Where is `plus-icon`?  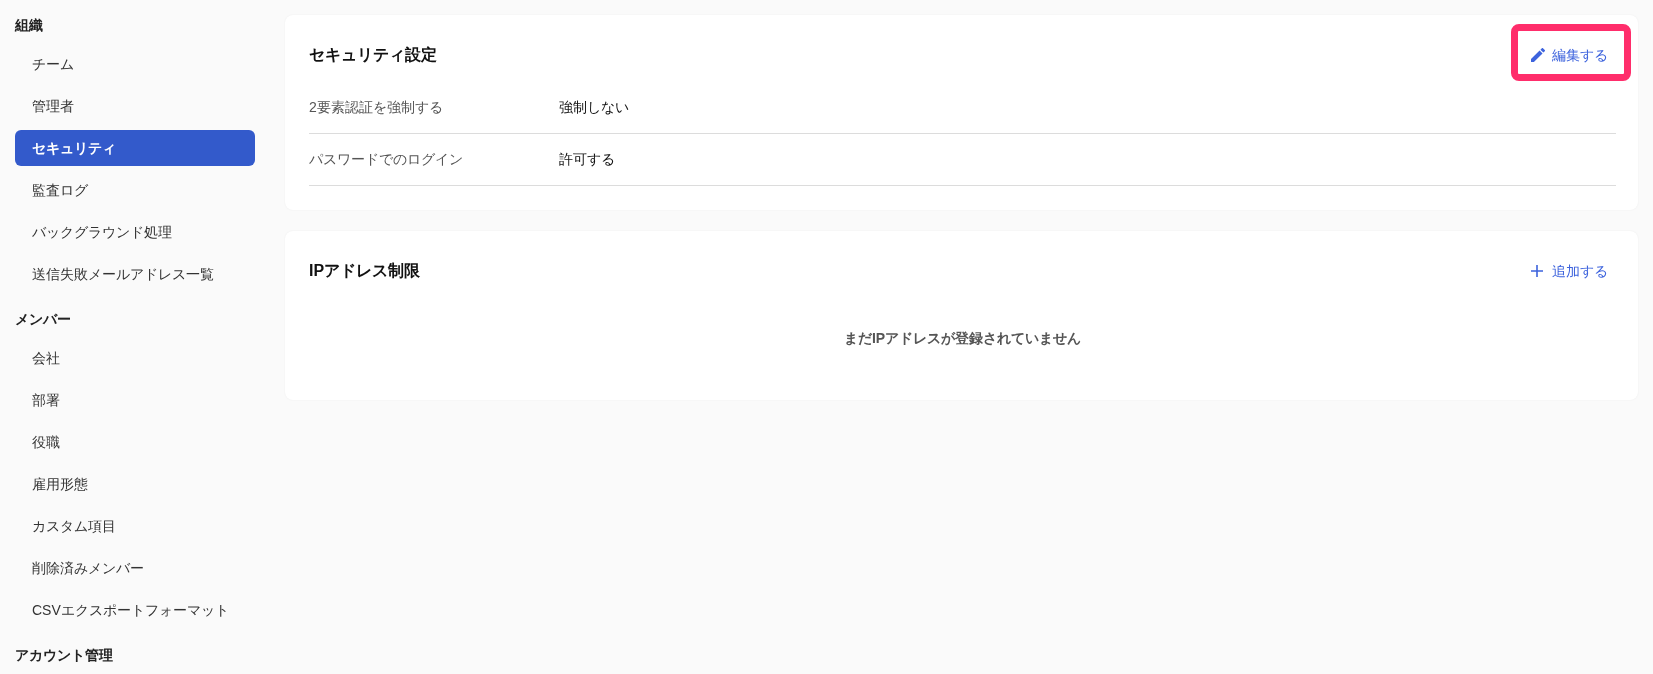
plus-icon is located at coordinates (1537, 271).